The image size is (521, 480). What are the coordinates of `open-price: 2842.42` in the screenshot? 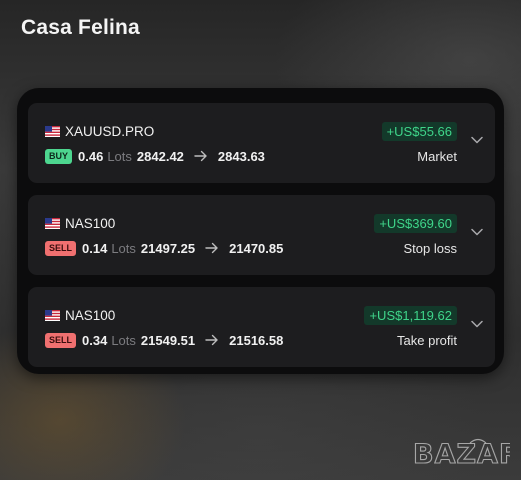 It's located at (160, 156).